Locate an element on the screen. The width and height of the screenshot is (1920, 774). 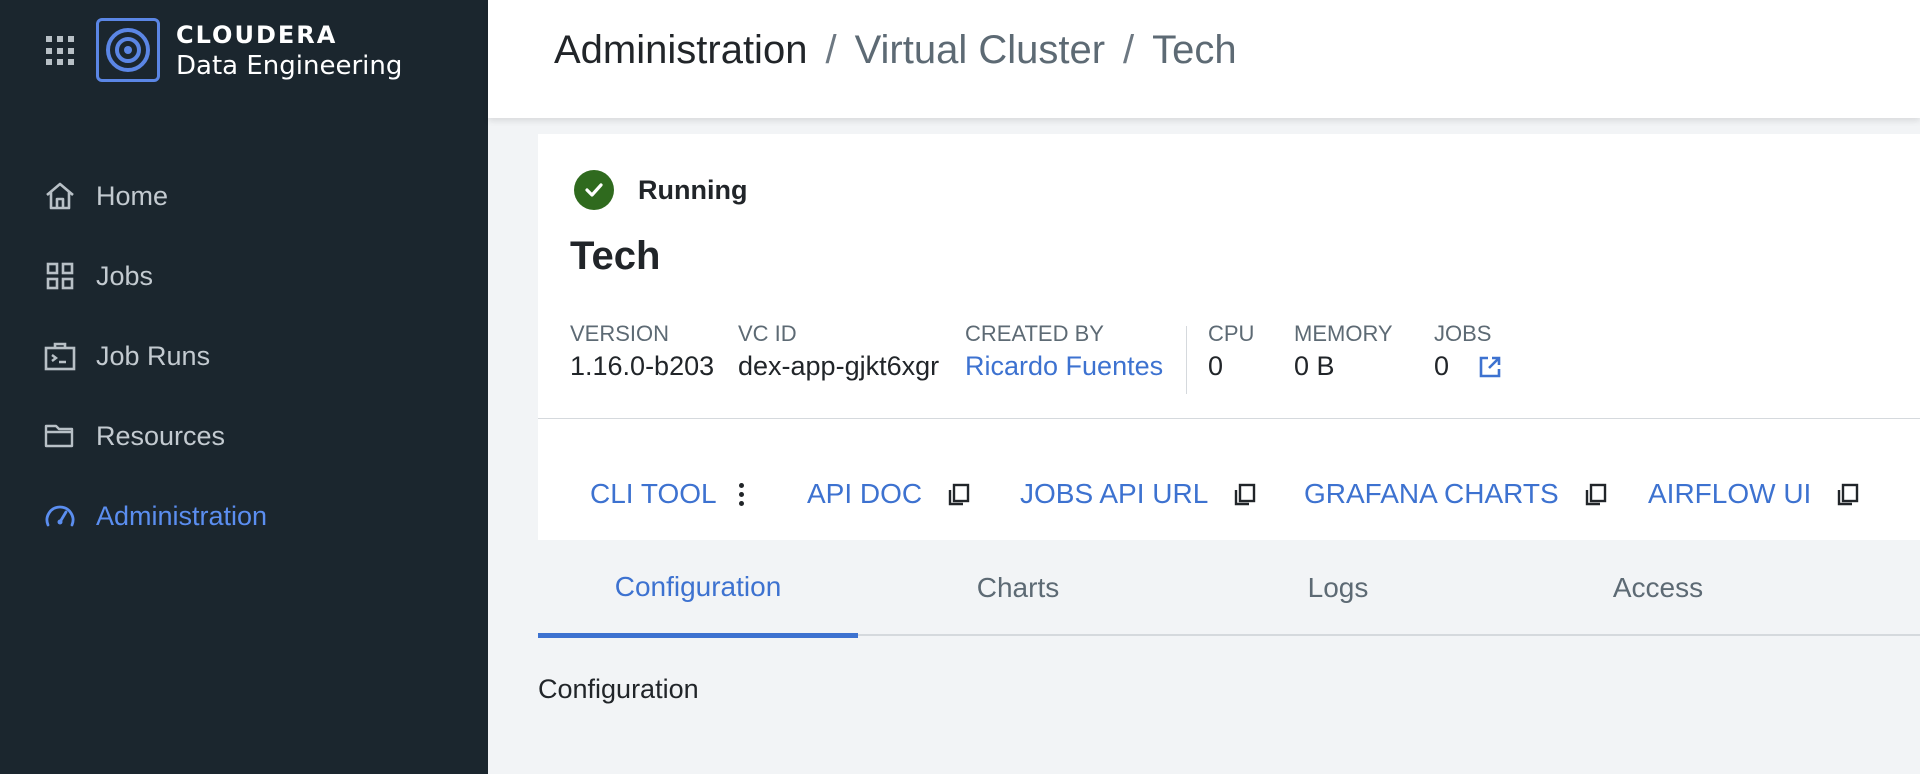
jobs-api-url-link: JOBS API URL is located at coordinates (1139, 494).